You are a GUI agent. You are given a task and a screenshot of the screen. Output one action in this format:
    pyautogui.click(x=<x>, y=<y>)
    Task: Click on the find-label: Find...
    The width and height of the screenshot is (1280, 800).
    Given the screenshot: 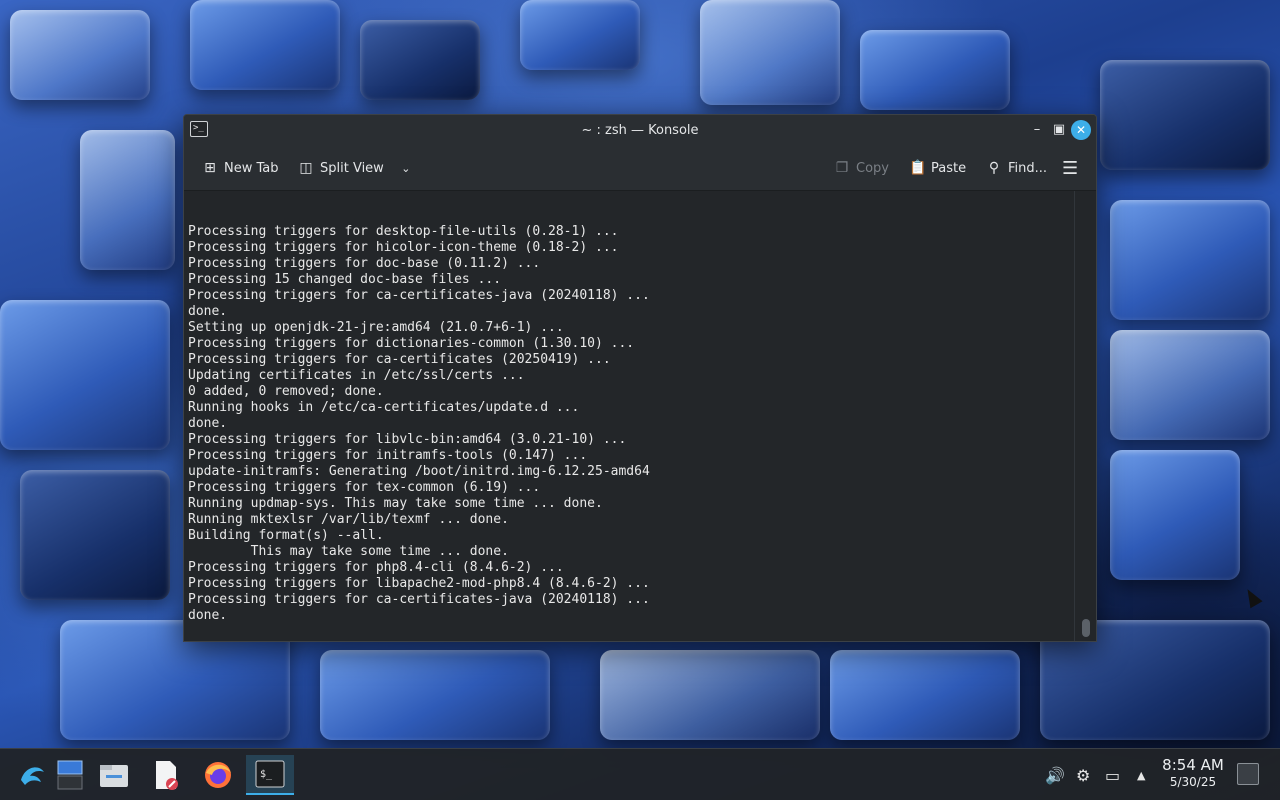 What is the action you would take?
    pyautogui.click(x=1028, y=168)
    